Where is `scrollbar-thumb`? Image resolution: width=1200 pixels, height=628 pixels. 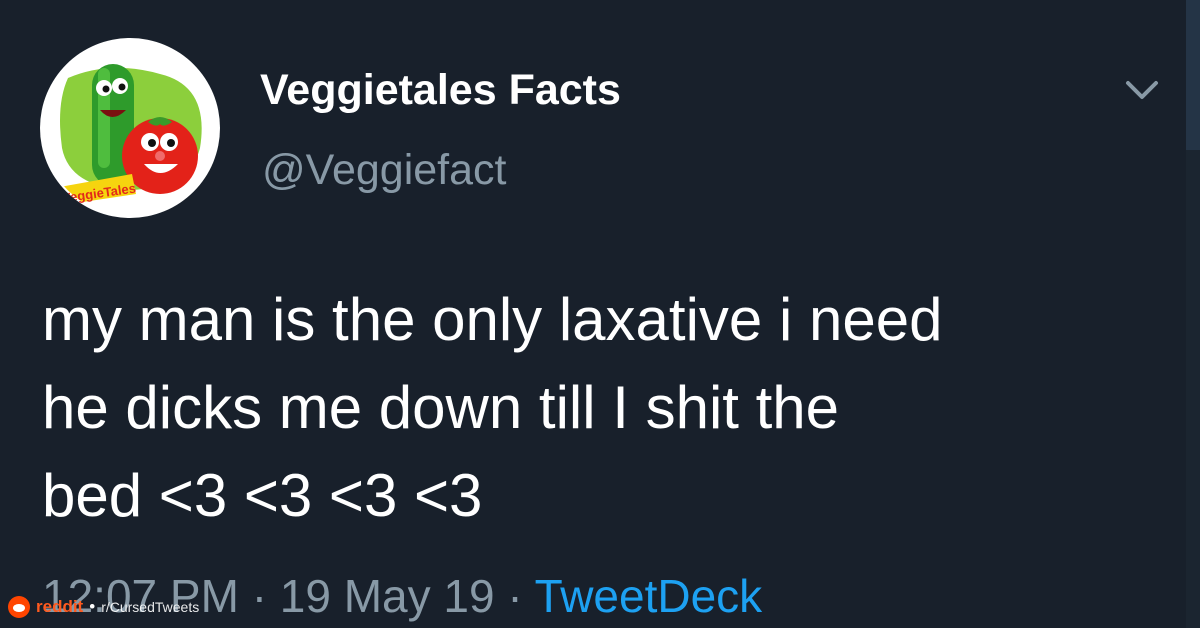
scrollbar-thumb is located at coordinates (1193, 75).